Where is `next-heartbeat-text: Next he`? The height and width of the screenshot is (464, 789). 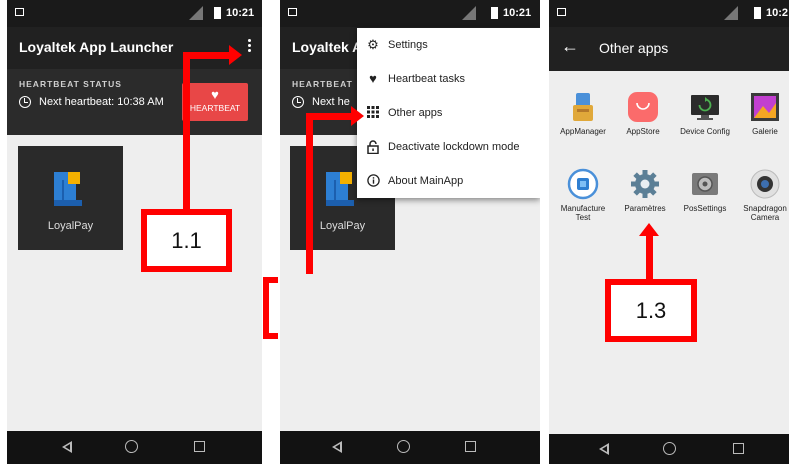 next-heartbeat-text: Next he is located at coordinates (331, 102).